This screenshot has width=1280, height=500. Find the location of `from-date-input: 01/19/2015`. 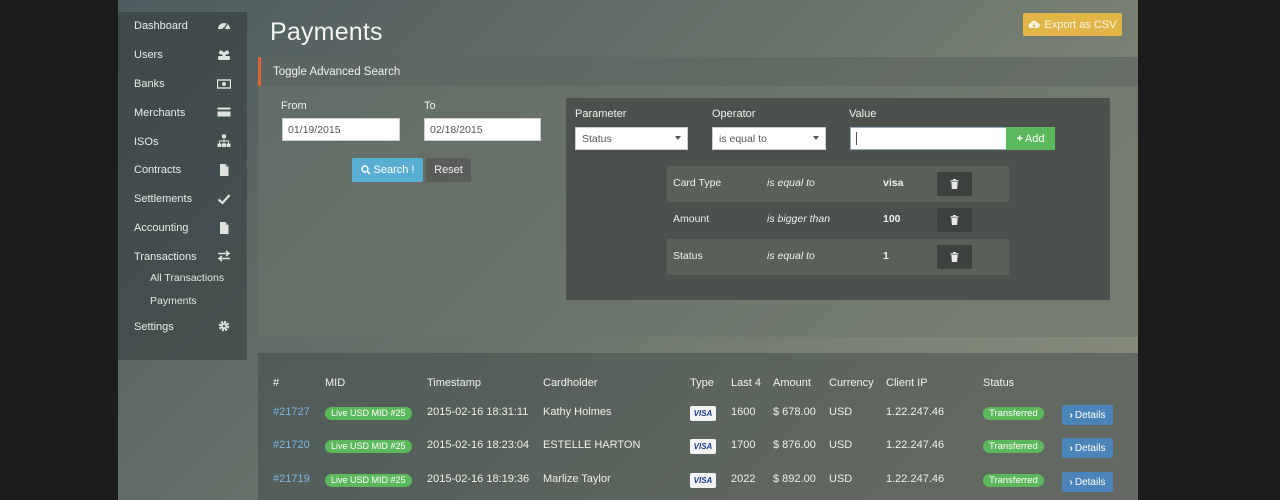

from-date-input: 01/19/2015 is located at coordinates (341, 129).